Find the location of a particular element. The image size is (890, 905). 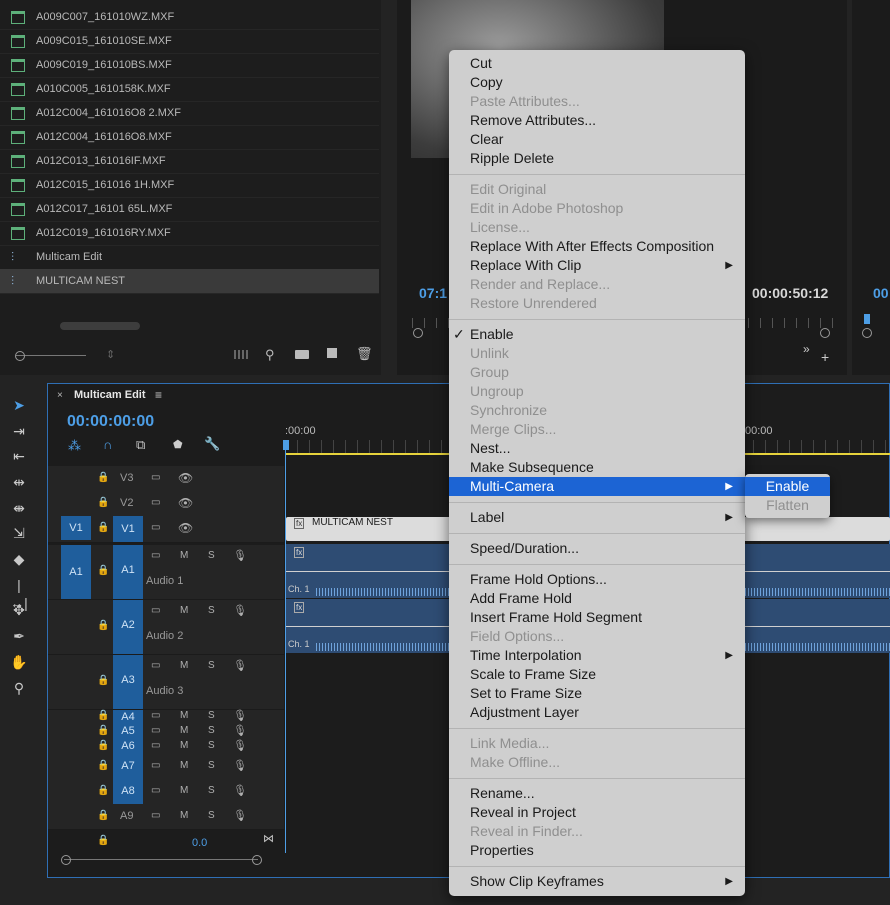

sort-icon: ⇕ is located at coordinates (110, 354).